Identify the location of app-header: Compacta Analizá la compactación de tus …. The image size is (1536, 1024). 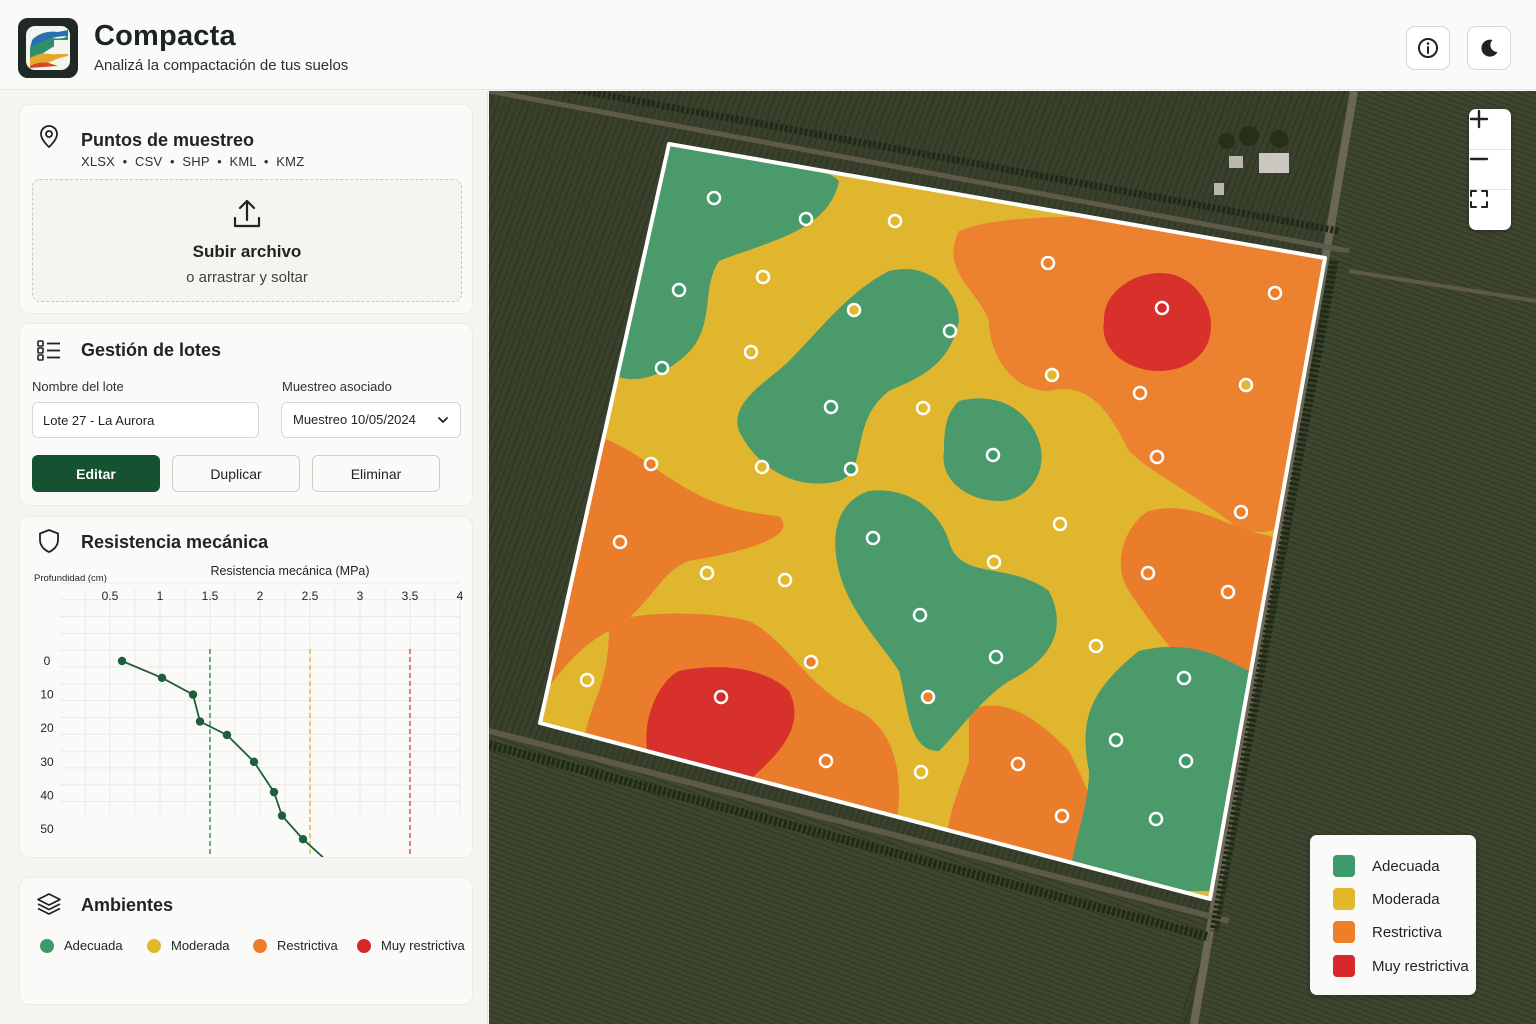
(768, 45).